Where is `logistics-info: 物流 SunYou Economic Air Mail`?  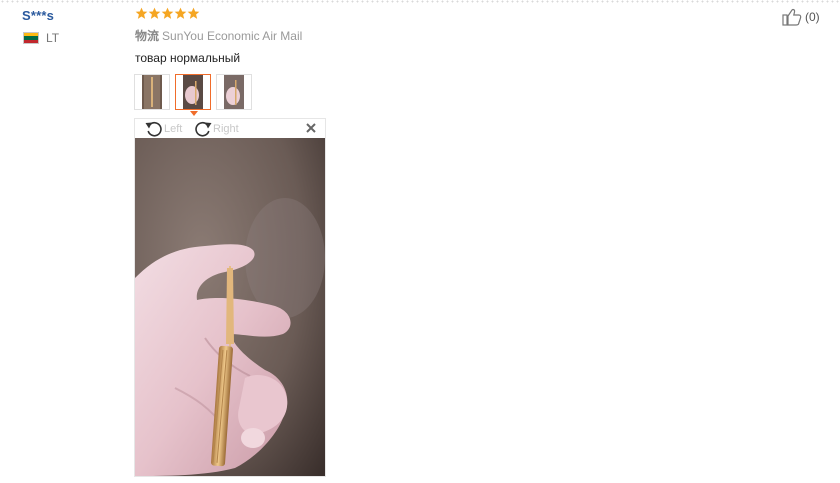 logistics-info: 物流 SunYou Economic Air Mail is located at coordinates (218, 35).